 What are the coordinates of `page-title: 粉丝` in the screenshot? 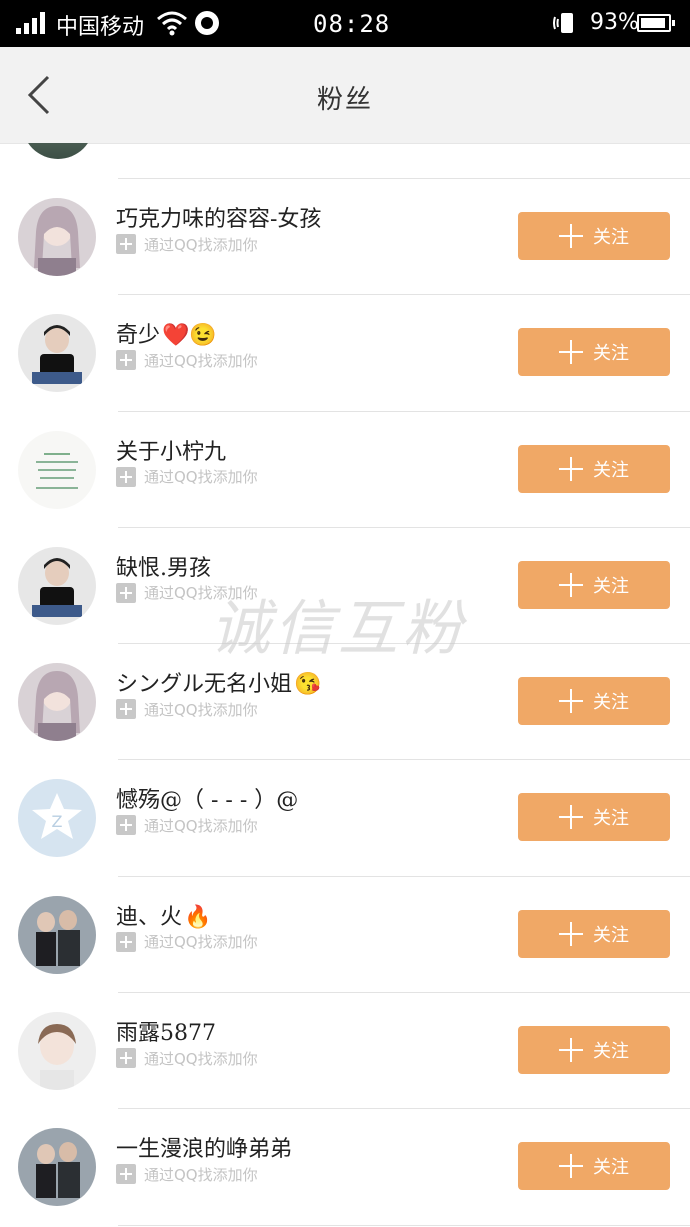 It's located at (344, 100).